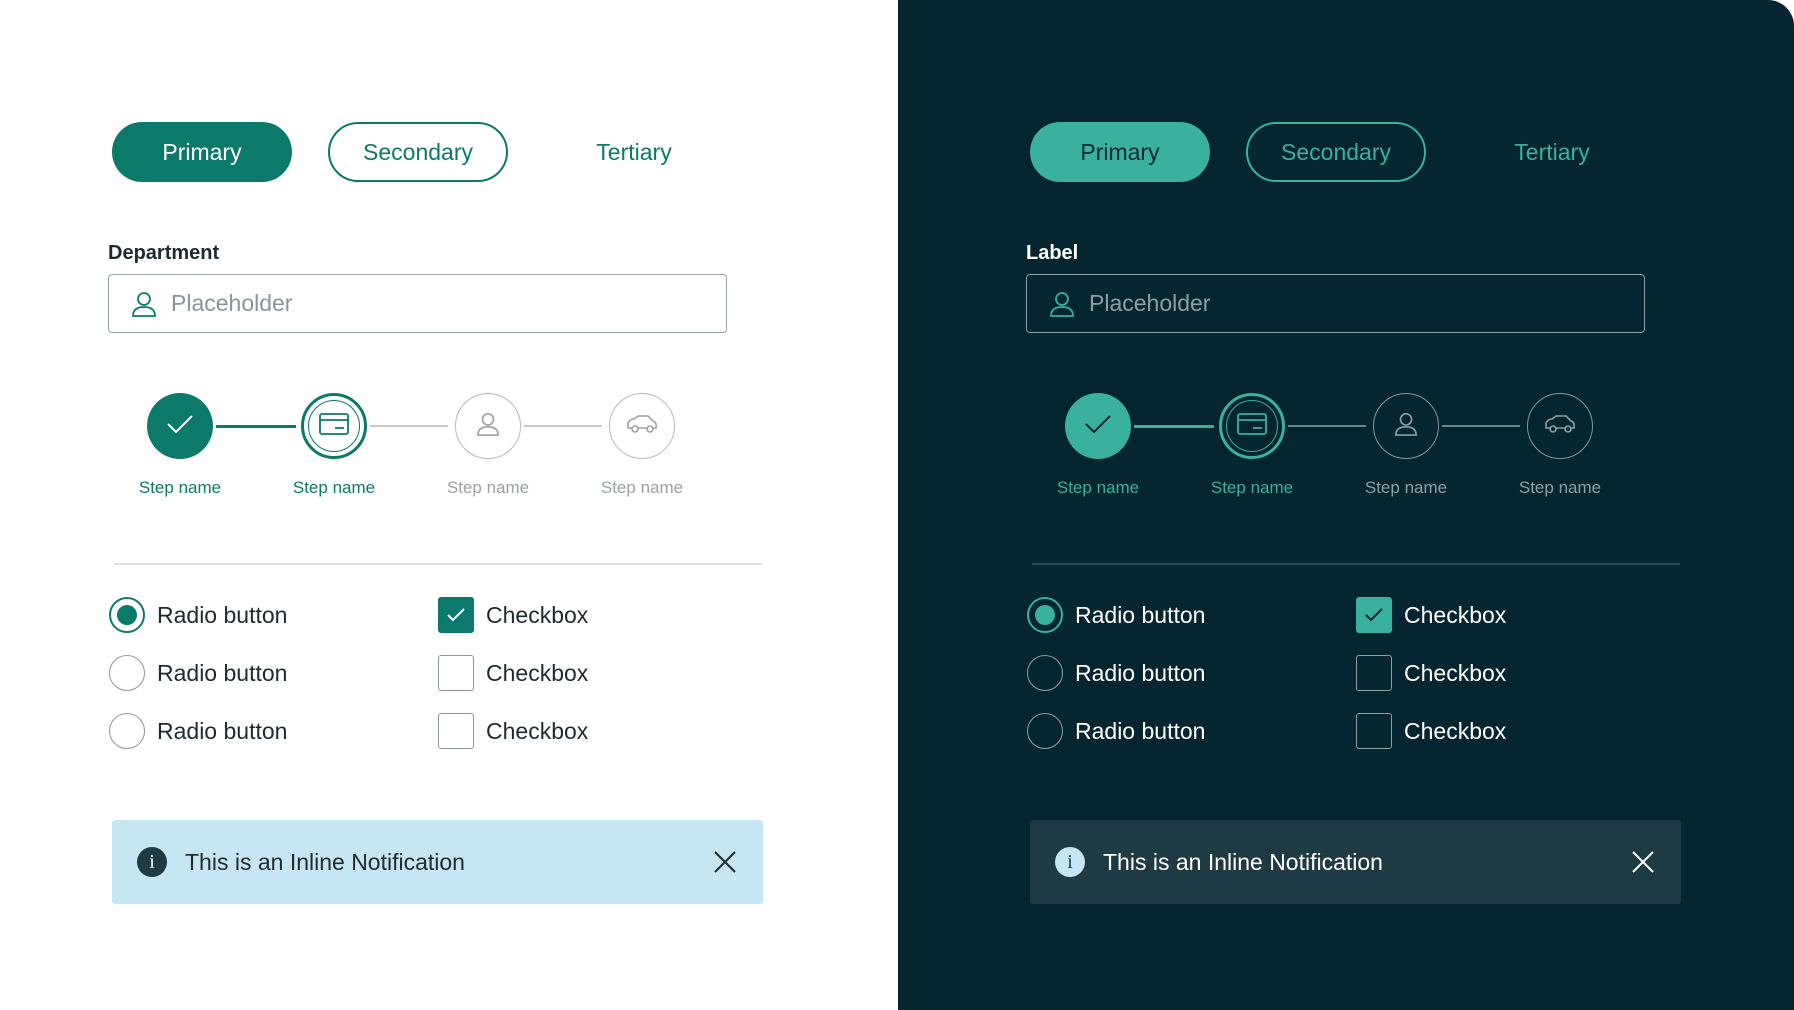 This screenshot has height=1010, width=1794. I want to click on label-field, so click(1335, 303).